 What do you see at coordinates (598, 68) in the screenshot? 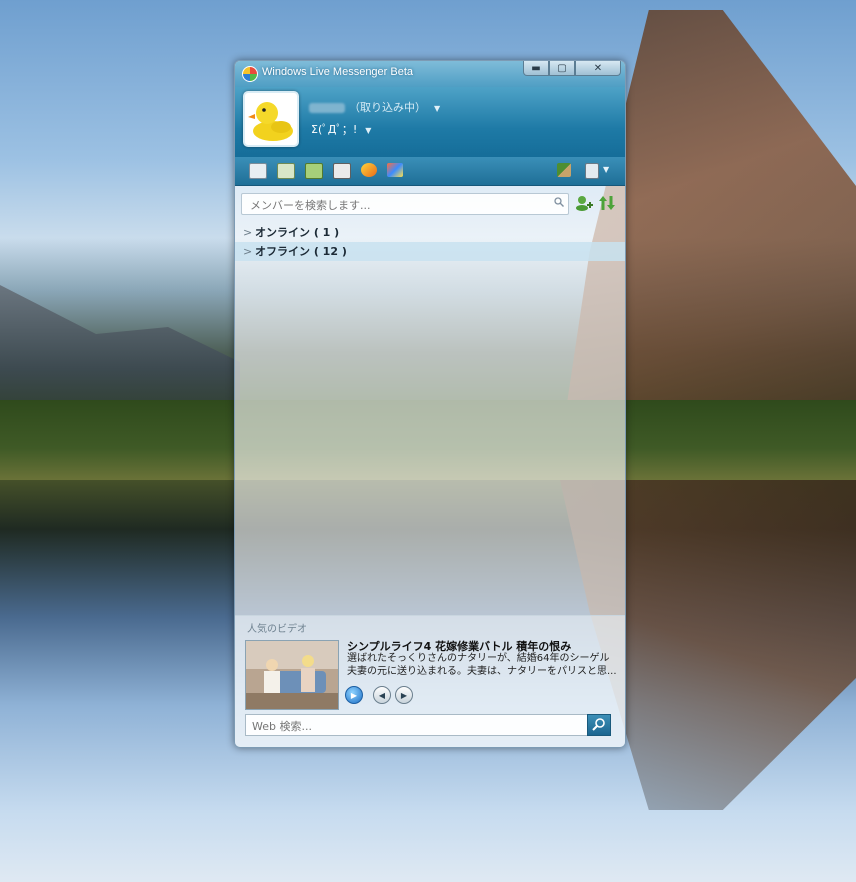
I see `close-button: ✕` at bounding box center [598, 68].